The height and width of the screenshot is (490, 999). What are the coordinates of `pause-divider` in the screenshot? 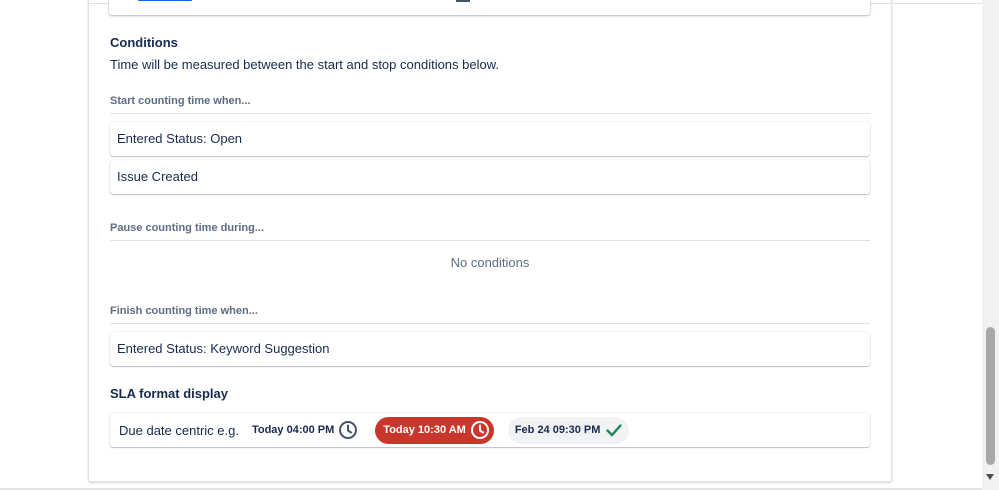 It's located at (490, 240).